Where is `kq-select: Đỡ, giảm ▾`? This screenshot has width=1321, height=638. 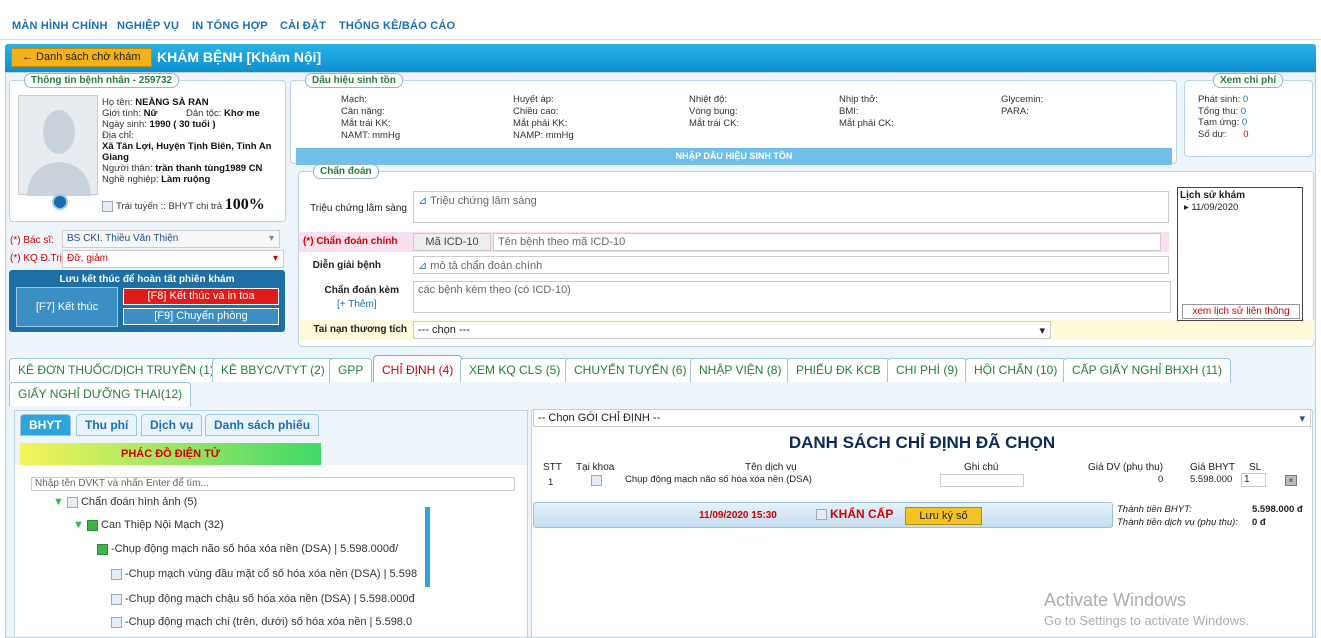 kq-select: Đỡ, giảm ▾ is located at coordinates (173, 259).